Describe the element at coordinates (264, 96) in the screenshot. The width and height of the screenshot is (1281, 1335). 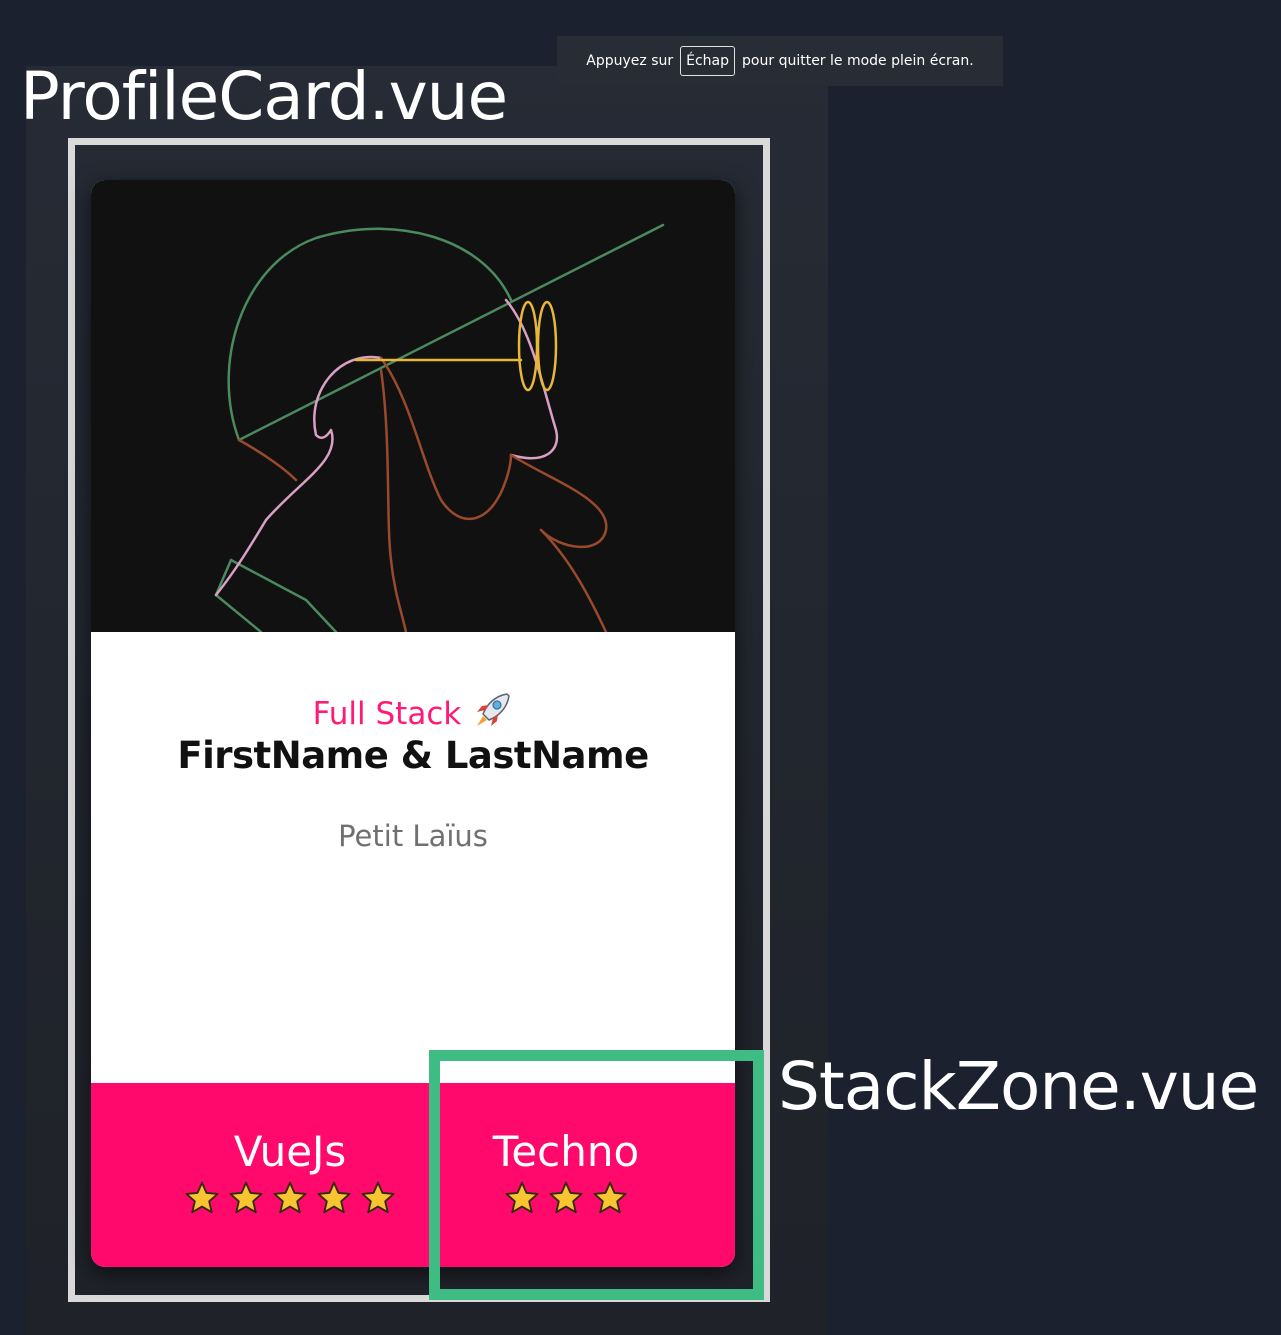
I see `profile-card-label: ProfileCard.vue` at that location.